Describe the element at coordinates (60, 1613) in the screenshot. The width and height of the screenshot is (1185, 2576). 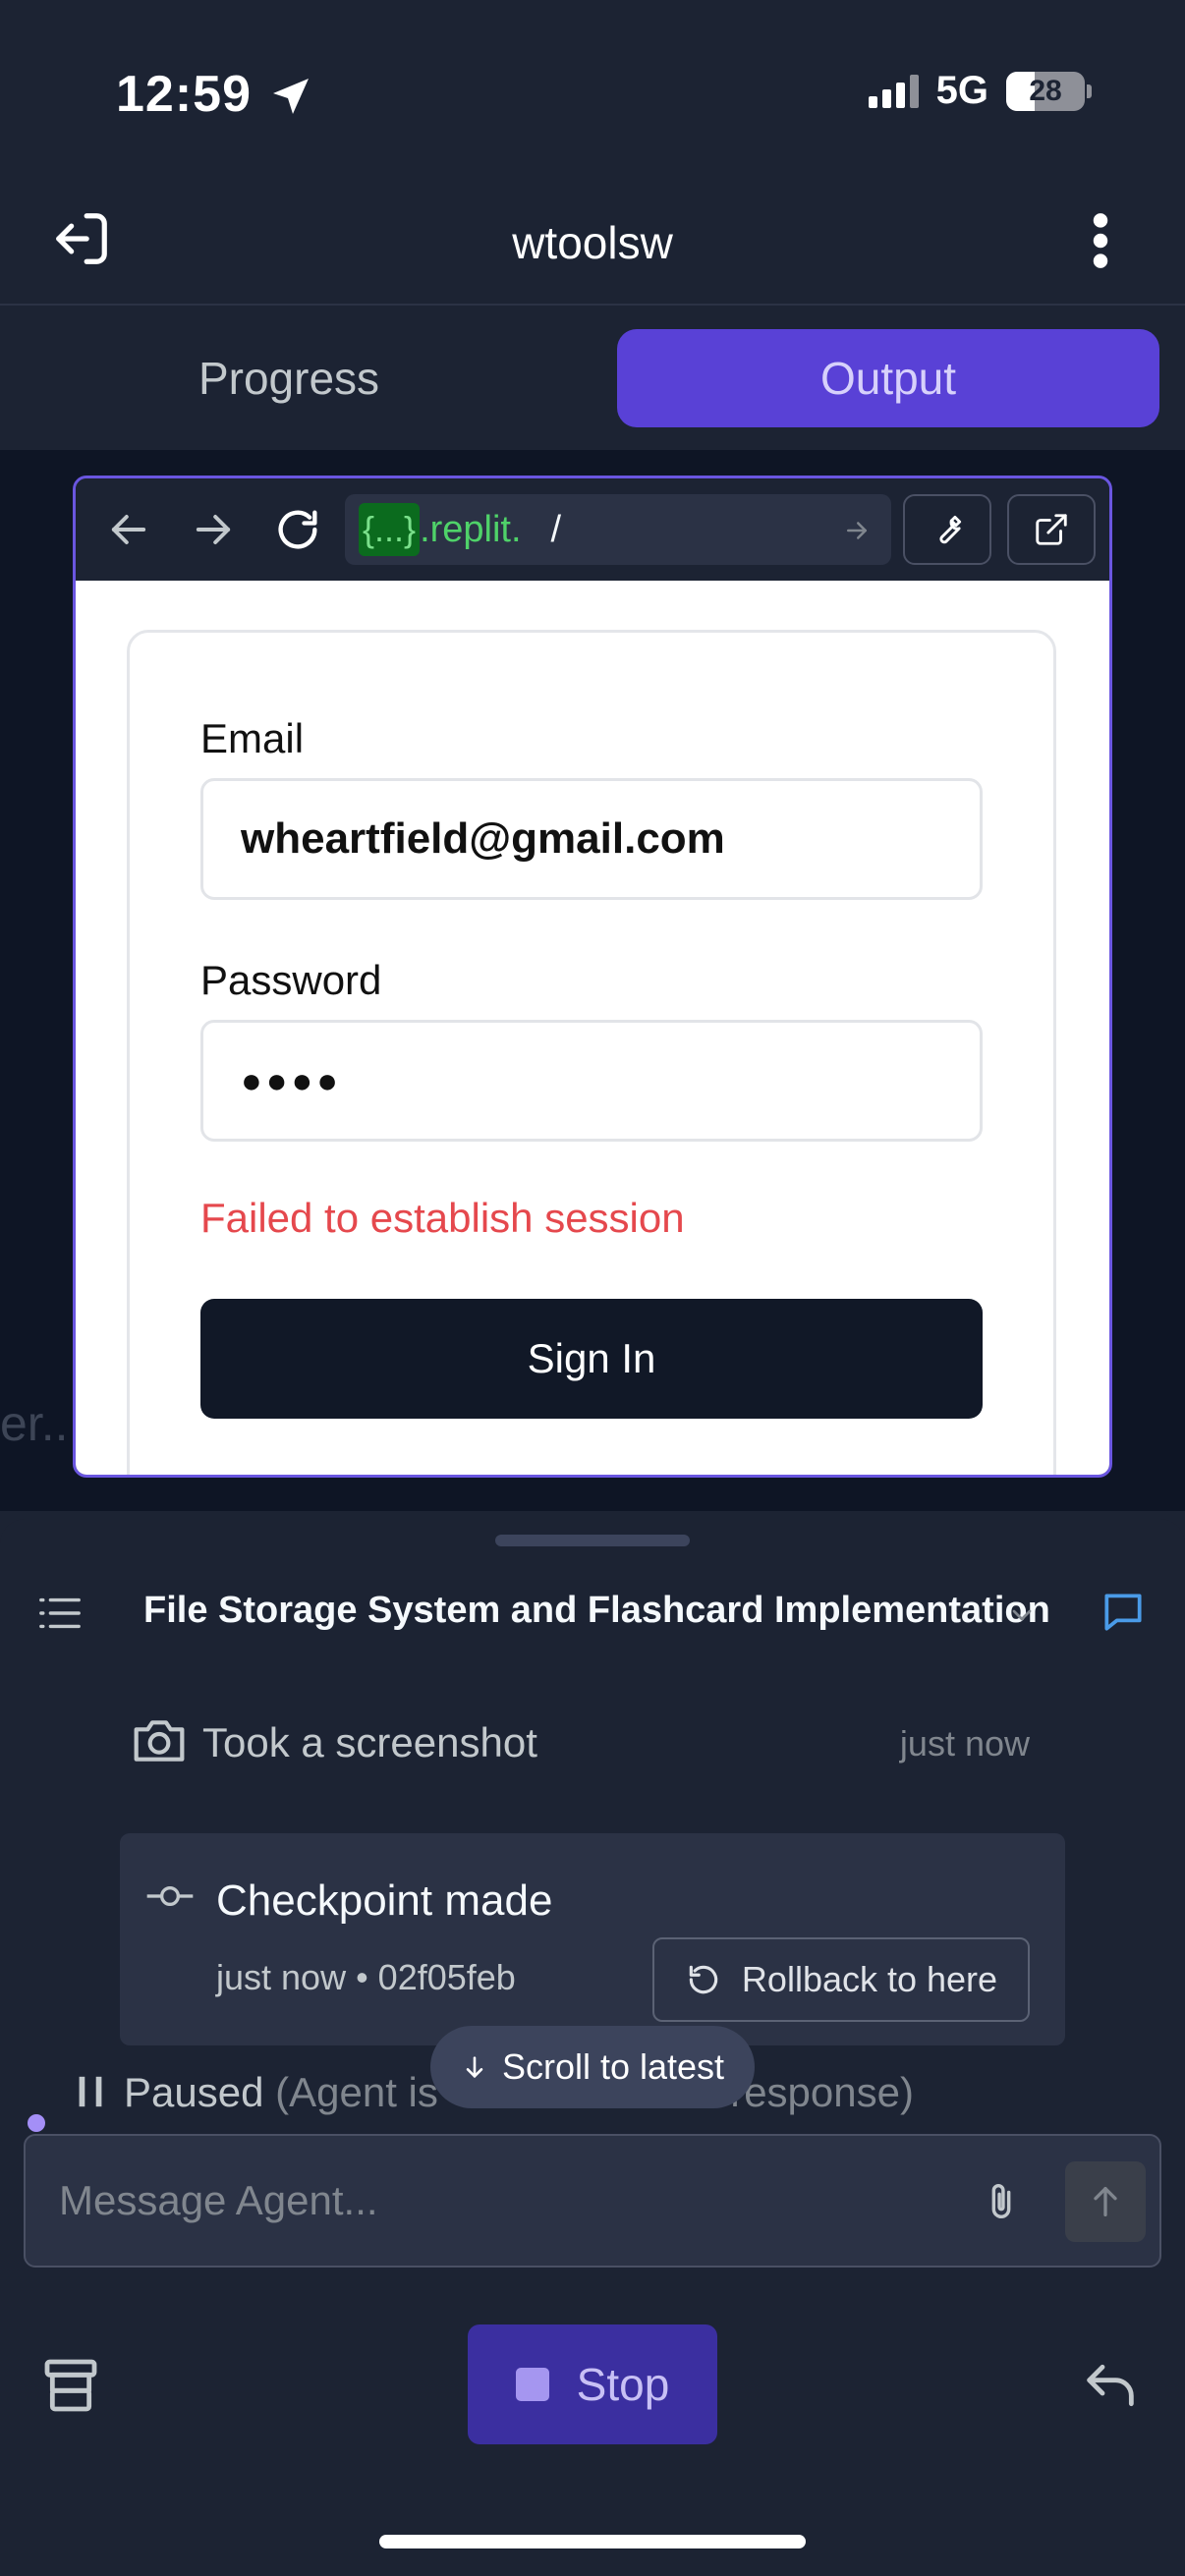
I see `list-icon` at that location.